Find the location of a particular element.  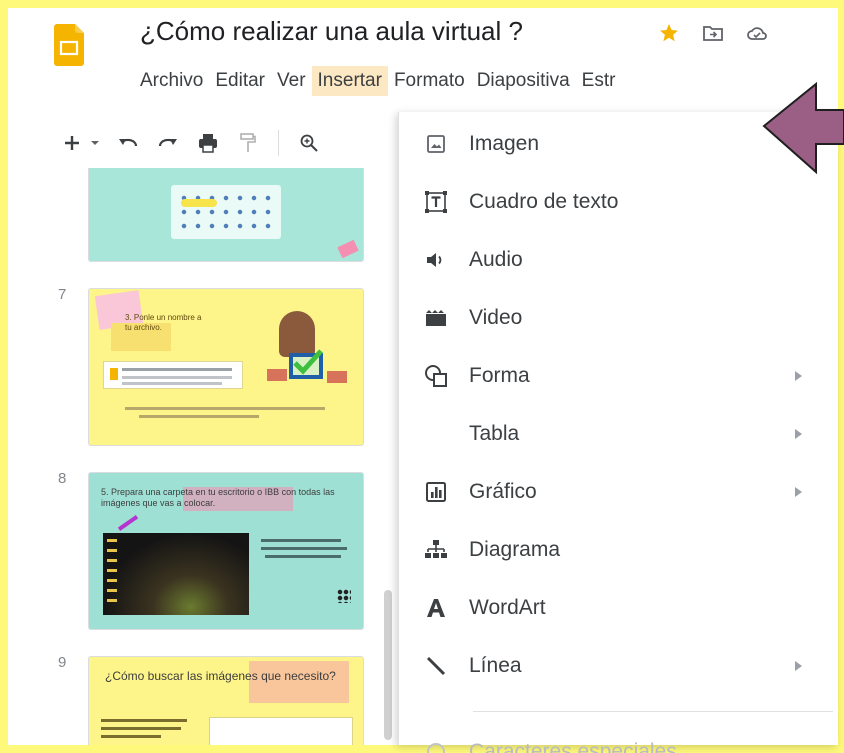

menu-item-audio: Audio is located at coordinates (619, 260).